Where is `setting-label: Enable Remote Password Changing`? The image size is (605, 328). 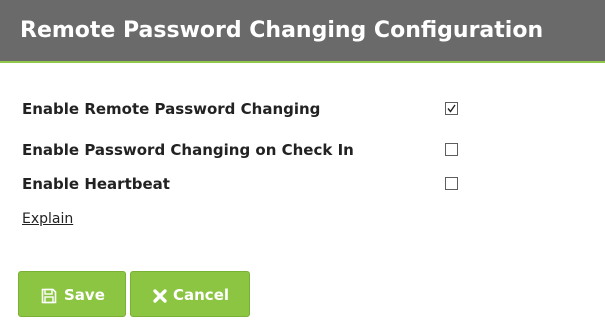 setting-label: Enable Remote Password Changing is located at coordinates (171, 109).